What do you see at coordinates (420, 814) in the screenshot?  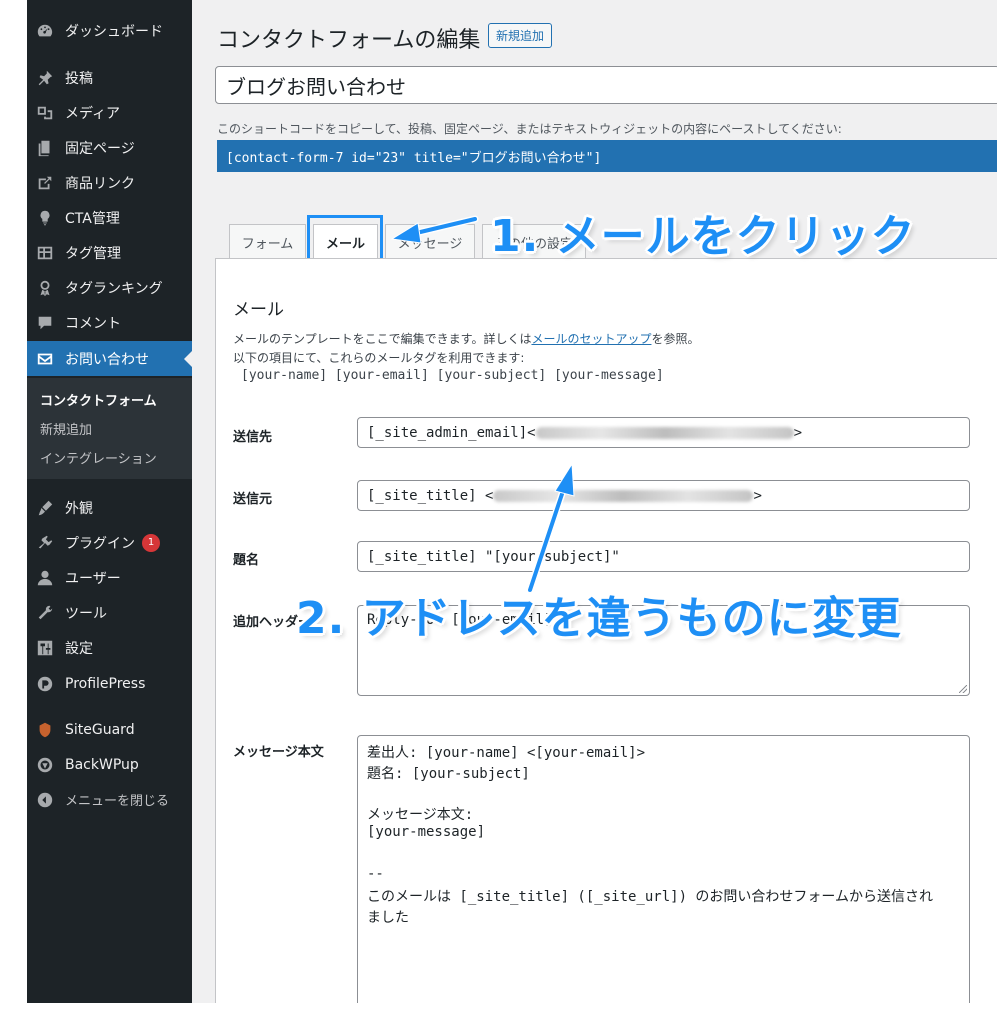 I see `body-line: メッセージ本文:` at bounding box center [420, 814].